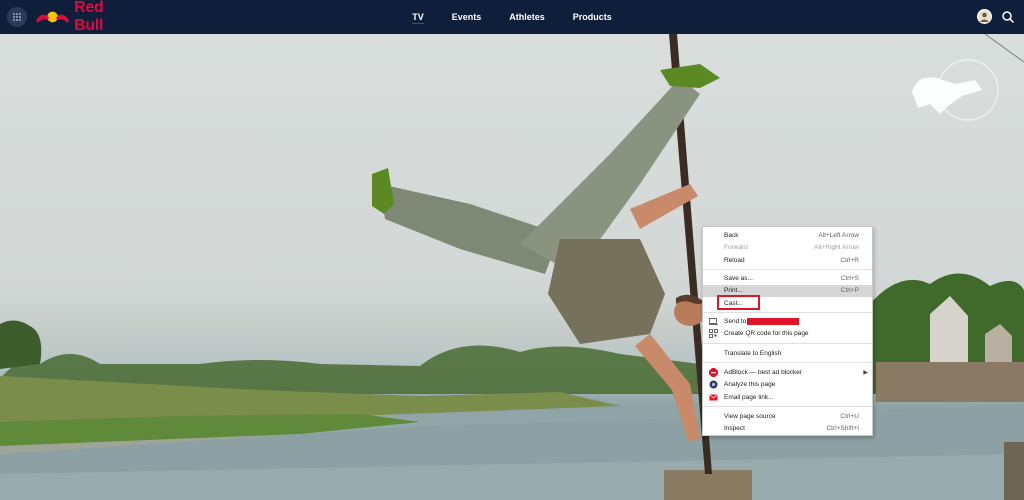 This screenshot has height=500, width=1024. I want to click on email-icon, so click(713, 397).